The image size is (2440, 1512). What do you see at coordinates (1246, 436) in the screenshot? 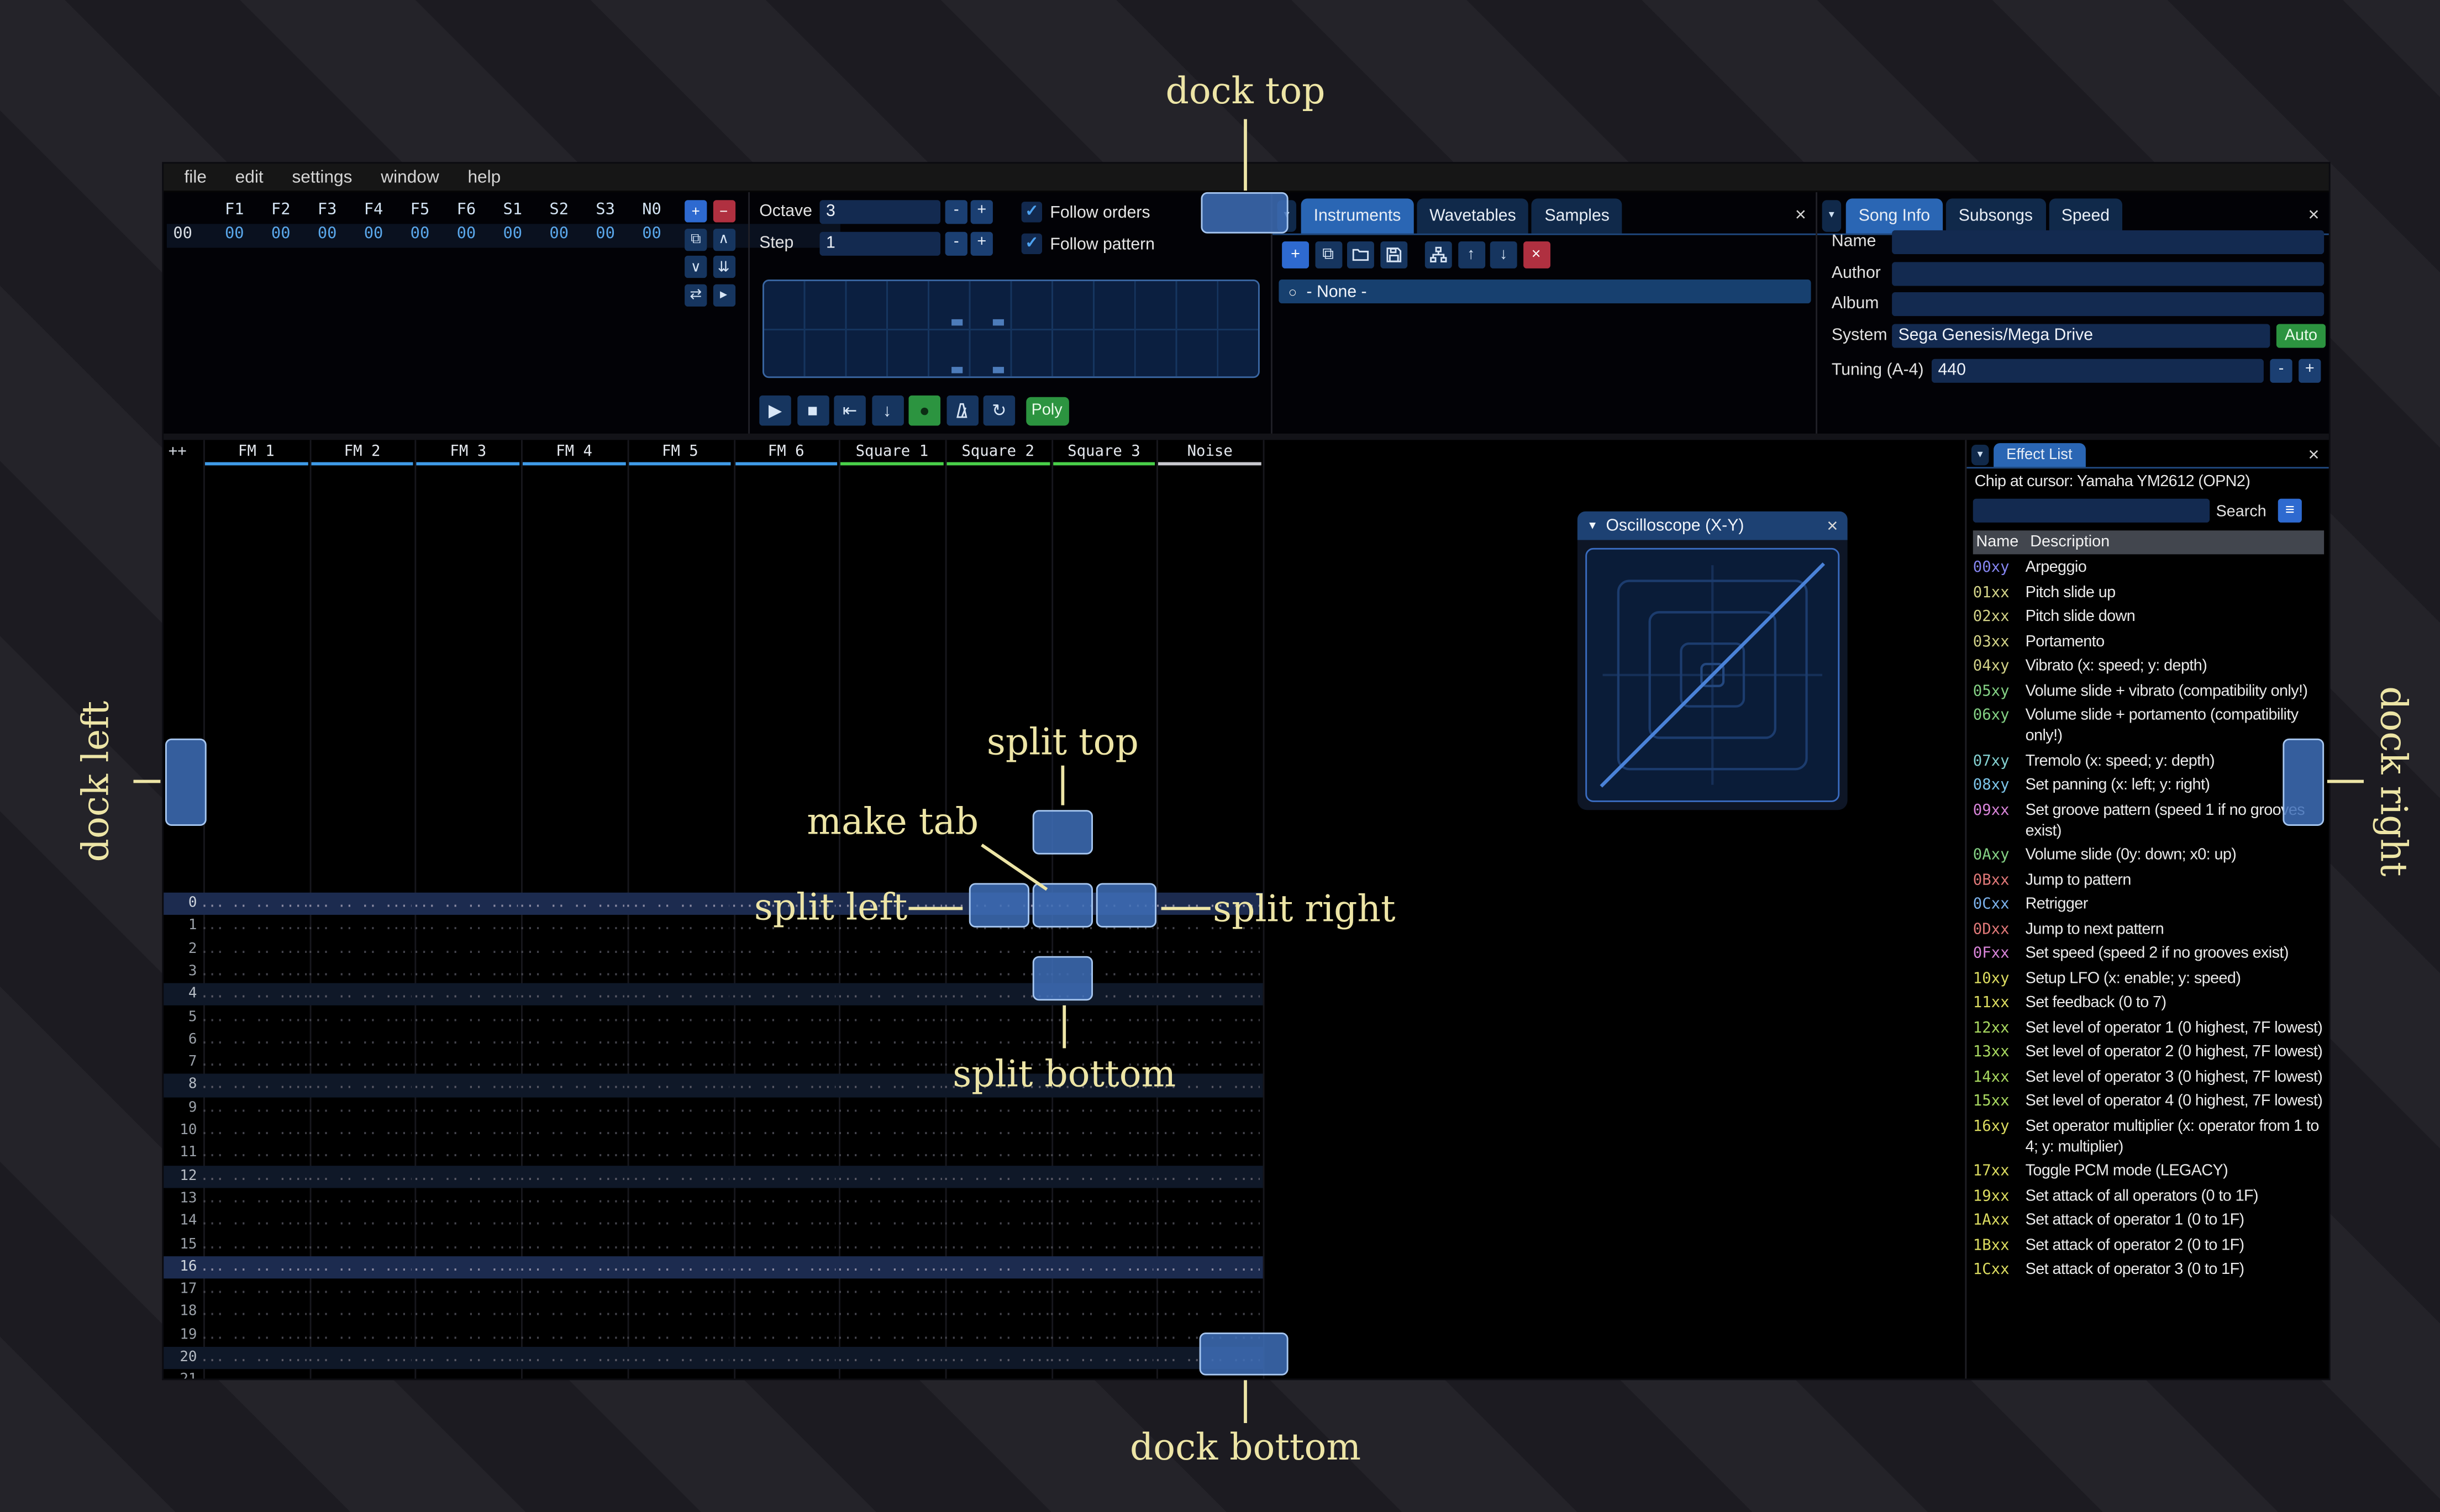
I see `panel-splitter` at bounding box center [1246, 436].